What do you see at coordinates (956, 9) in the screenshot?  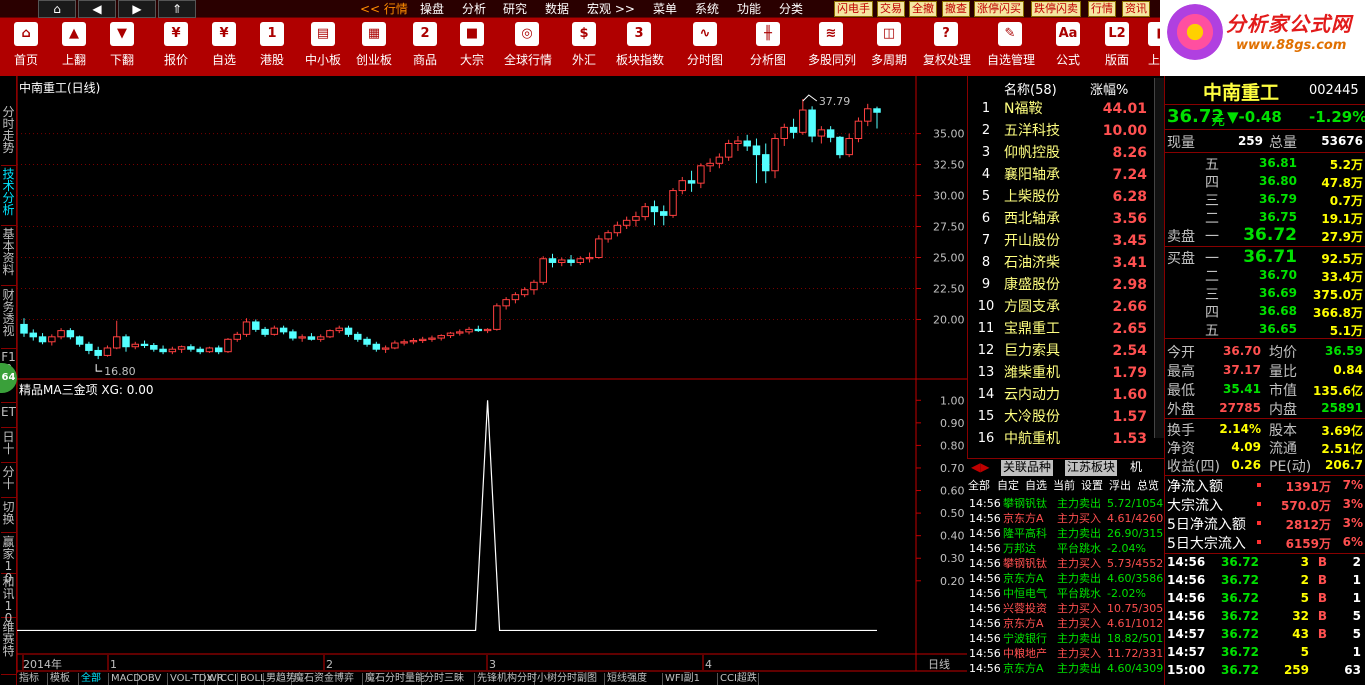 I see `quick-tab-3: 撤查` at bounding box center [956, 9].